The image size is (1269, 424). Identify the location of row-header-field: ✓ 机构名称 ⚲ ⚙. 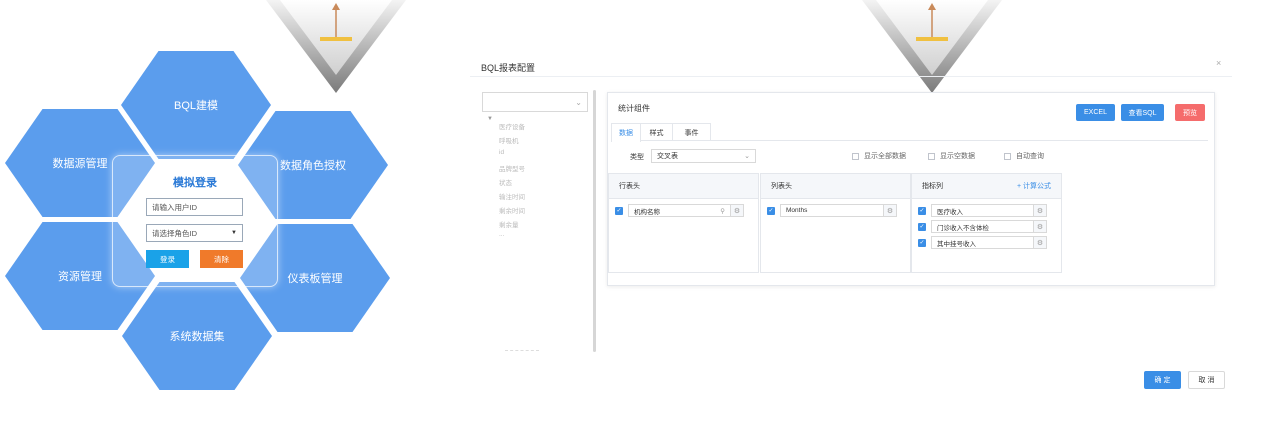
(679, 210).